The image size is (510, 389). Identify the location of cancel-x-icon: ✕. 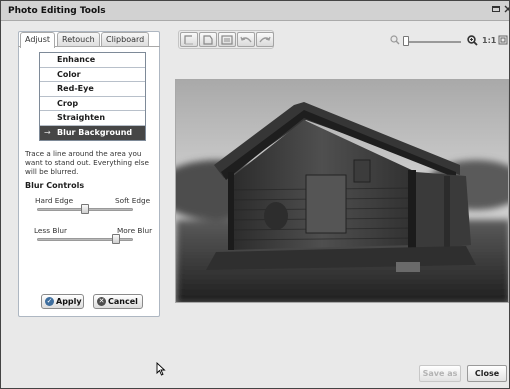
(101, 301).